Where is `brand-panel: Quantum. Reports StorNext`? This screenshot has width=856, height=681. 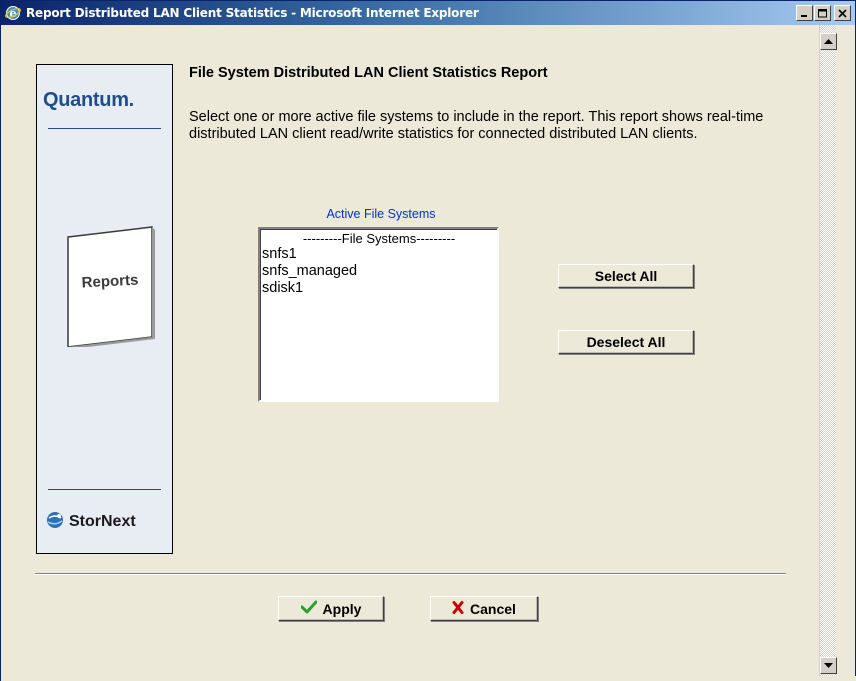 brand-panel: Quantum. Reports StorNext is located at coordinates (104, 309).